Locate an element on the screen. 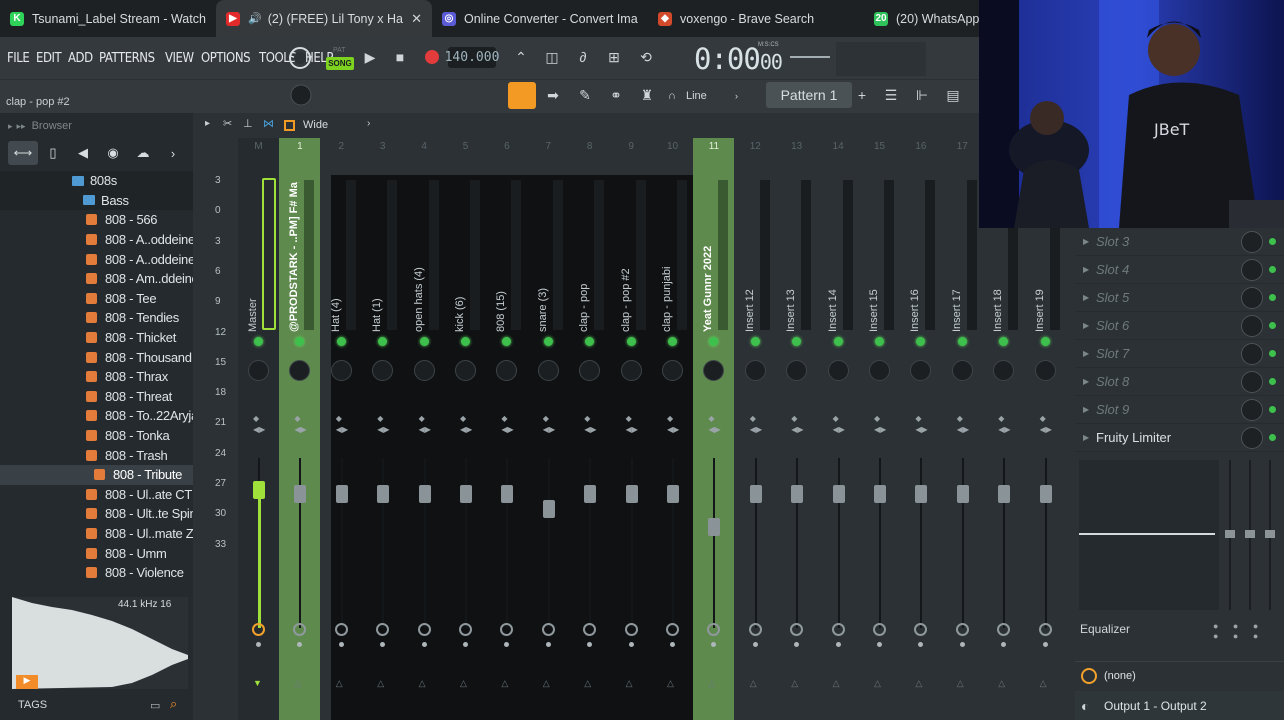  fx-slot: ▶ Slot 3 is located at coordinates (1179, 242).